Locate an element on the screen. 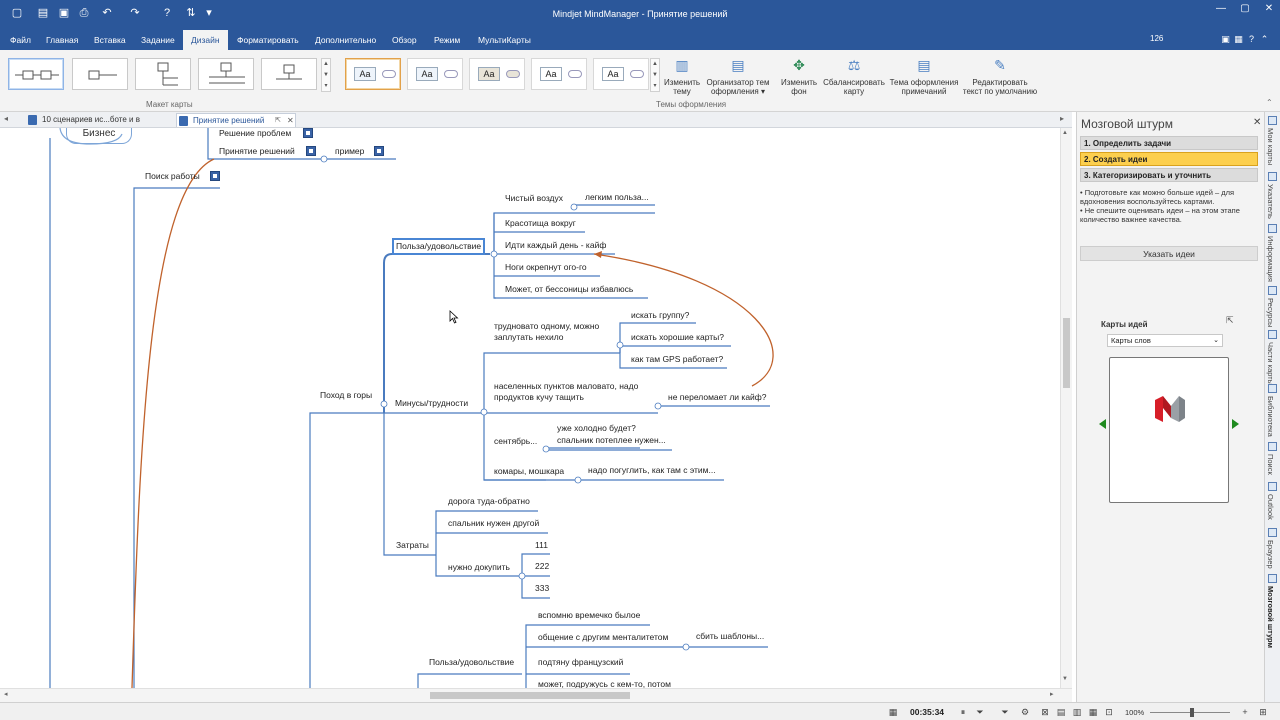 This screenshot has width=1280, height=720. next-card-icon is located at coordinates (1235, 424).